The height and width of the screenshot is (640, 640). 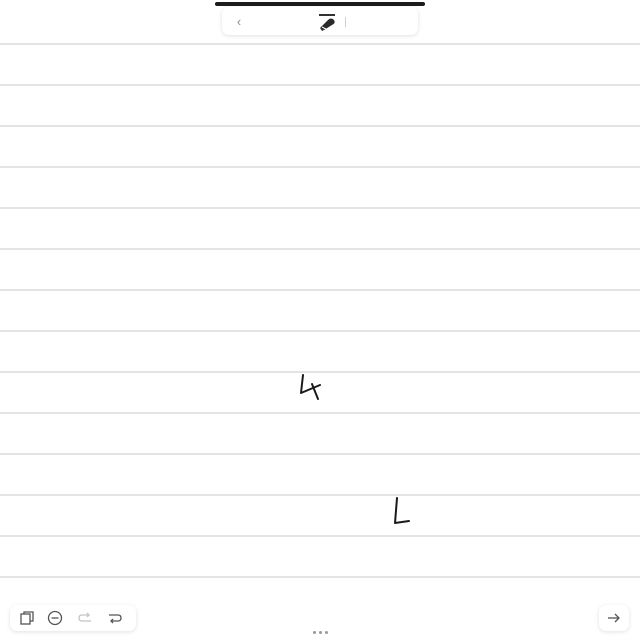 What do you see at coordinates (85, 618) in the screenshot?
I see `undo-icon` at bounding box center [85, 618].